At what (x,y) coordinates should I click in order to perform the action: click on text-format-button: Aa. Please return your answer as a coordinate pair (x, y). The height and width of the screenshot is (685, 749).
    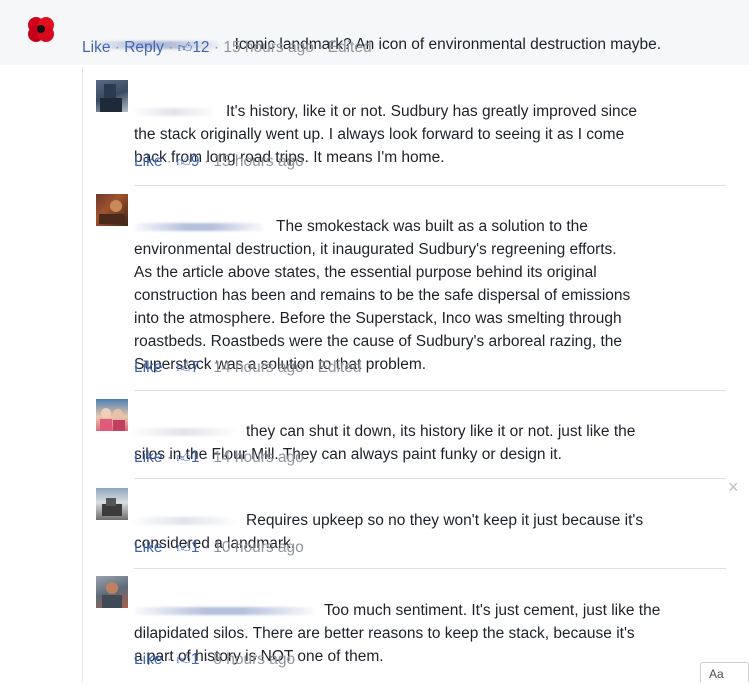
    Looking at the image, I should click on (724, 672).